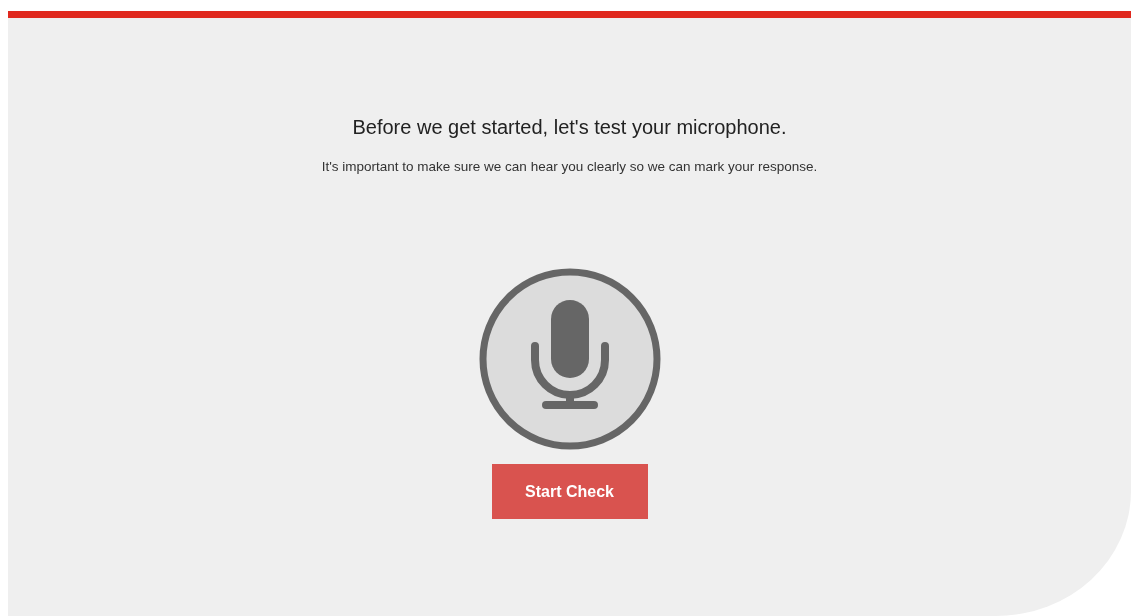 This screenshot has height=616, width=1131. Describe the element at coordinates (569, 491) in the screenshot. I see `start-check-button: Start Check` at that location.